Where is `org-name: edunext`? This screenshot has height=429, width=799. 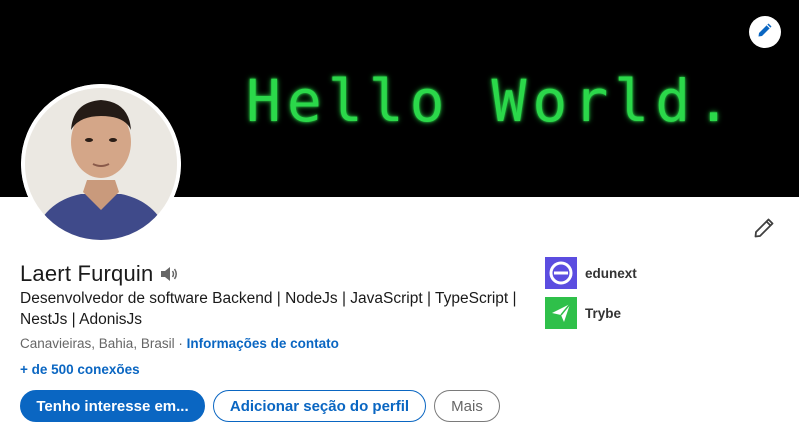
org-name: edunext is located at coordinates (611, 273).